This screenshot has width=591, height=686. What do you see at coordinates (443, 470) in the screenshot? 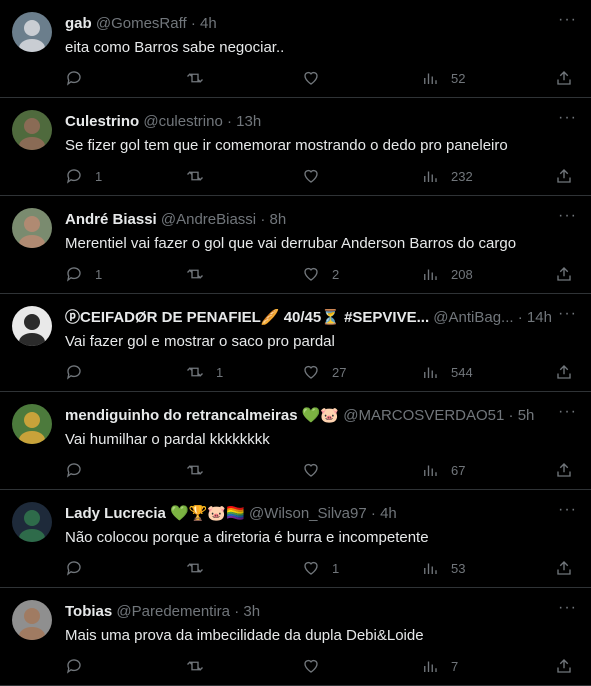
I see `views-button: 67` at bounding box center [443, 470].